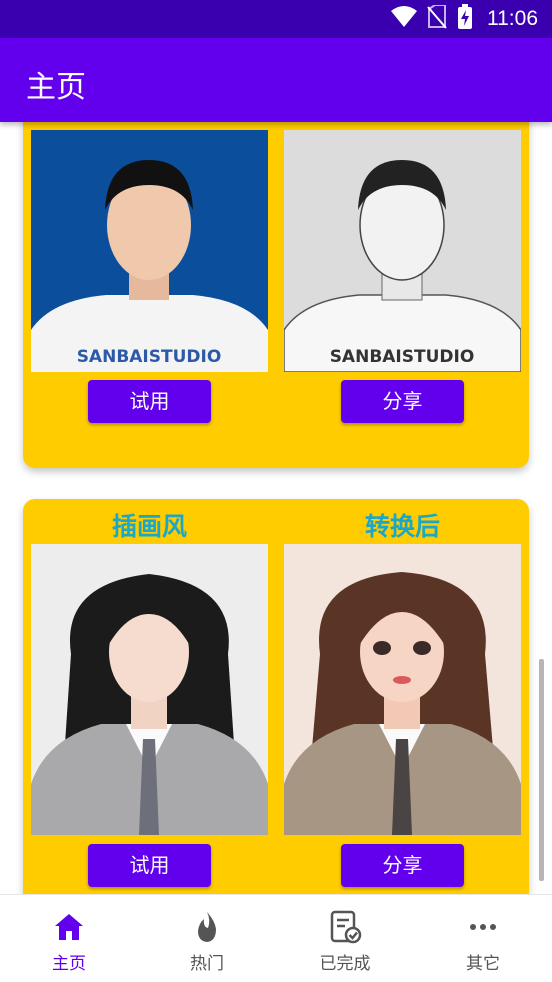 Image resolution: width=552 pixels, height=982 pixels. Describe the element at coordinates (541, 770) in the screenshot. I see `scrollbar` at that location.